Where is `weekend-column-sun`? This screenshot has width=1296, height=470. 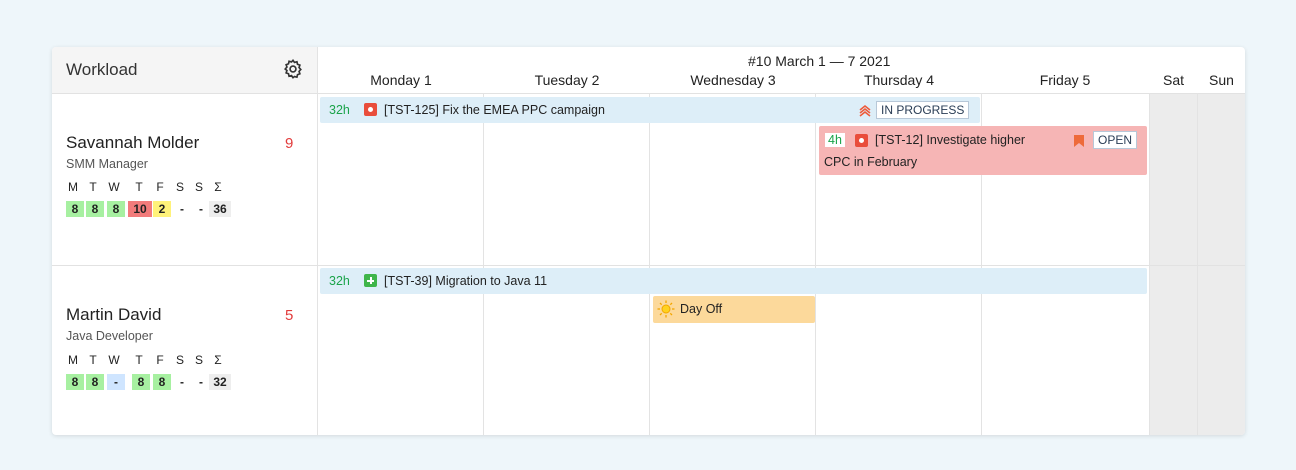
weekend-column-sun is located at coordinates (1221, 264).